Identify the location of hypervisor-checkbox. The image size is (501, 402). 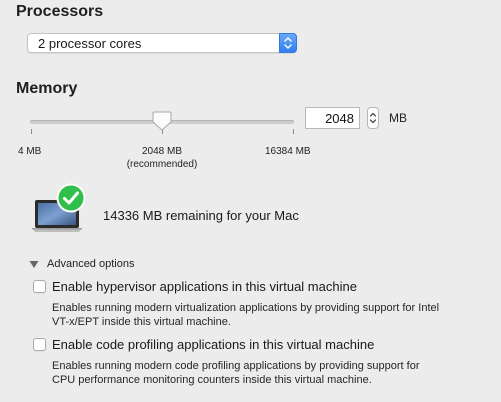
(39, 286).